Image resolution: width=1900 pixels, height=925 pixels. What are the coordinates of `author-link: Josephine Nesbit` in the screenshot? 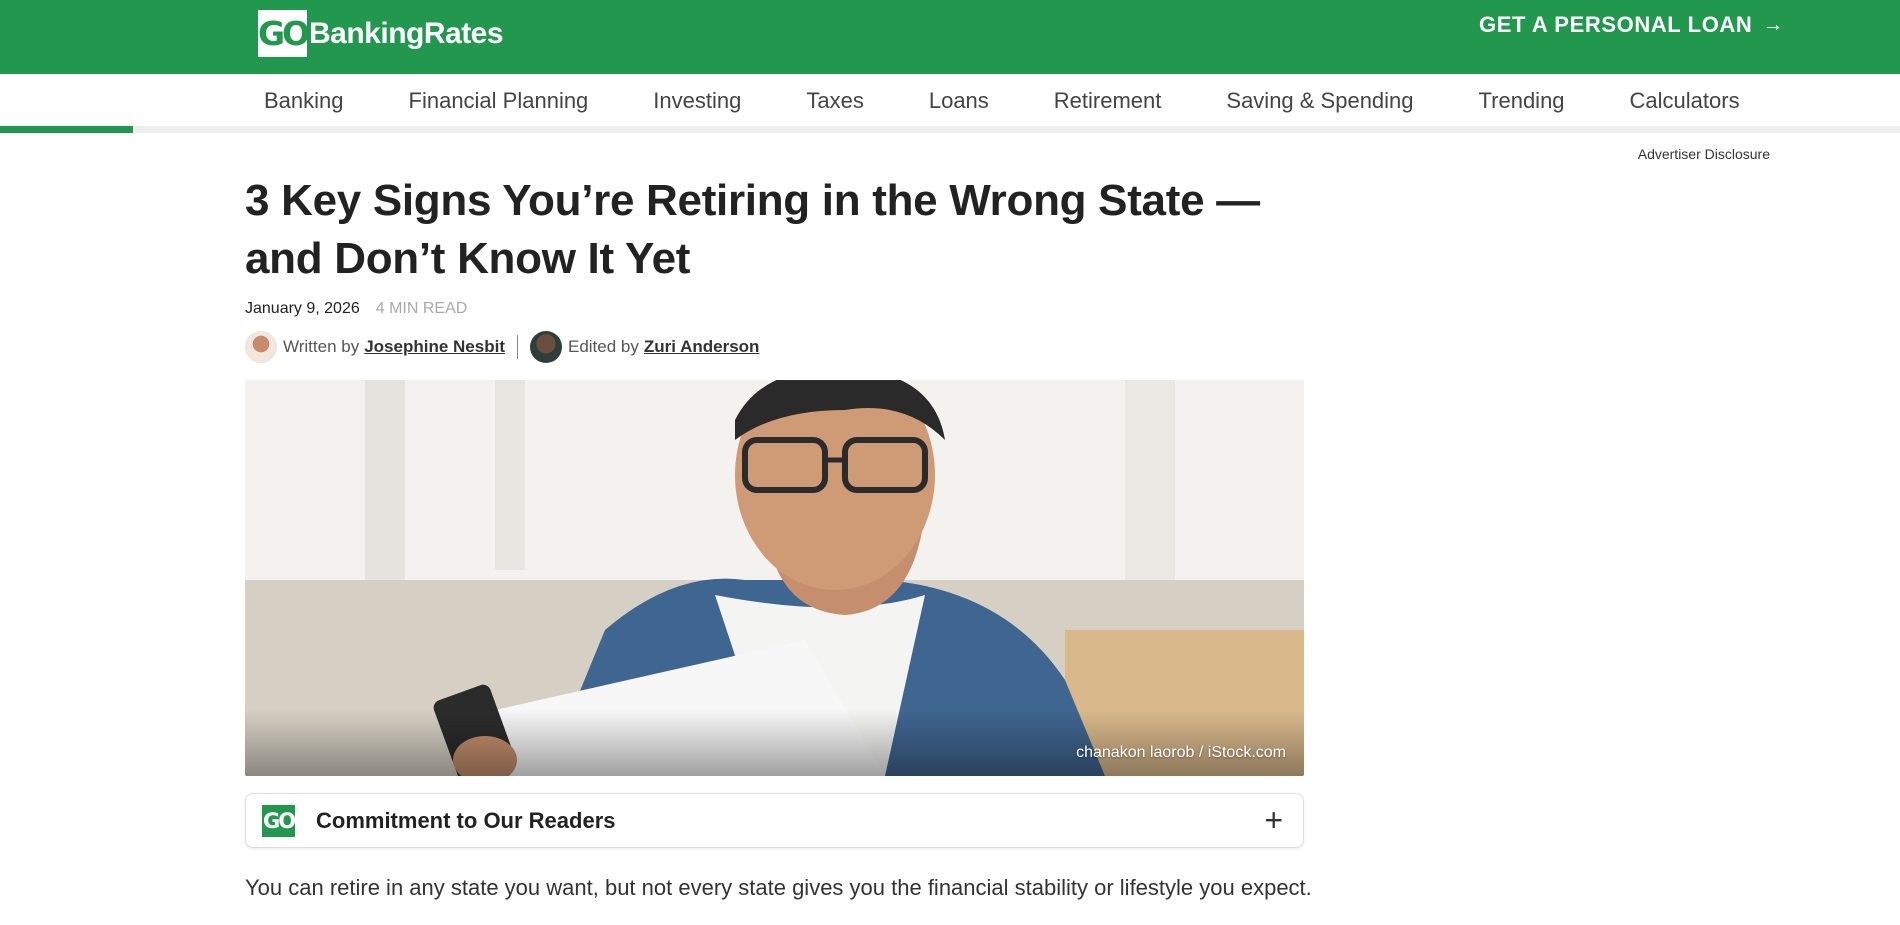 It's located at (434, 347).